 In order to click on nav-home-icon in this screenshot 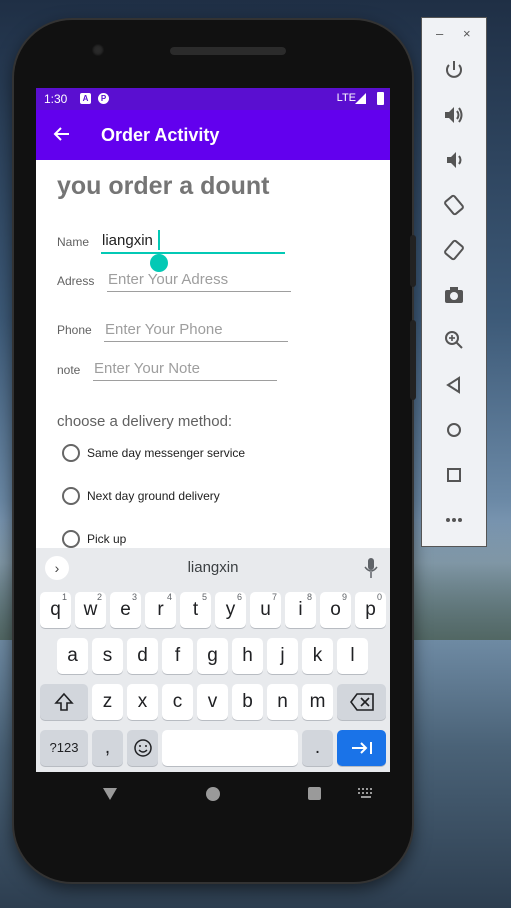, I will do `click(213, 794)`.